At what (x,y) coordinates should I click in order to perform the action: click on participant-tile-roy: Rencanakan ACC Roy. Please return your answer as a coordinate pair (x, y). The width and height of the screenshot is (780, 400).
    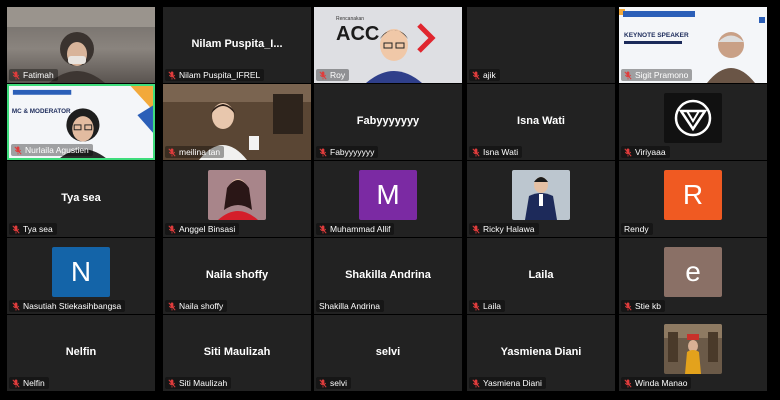
    Looking at the image, I should click on (388, 45).